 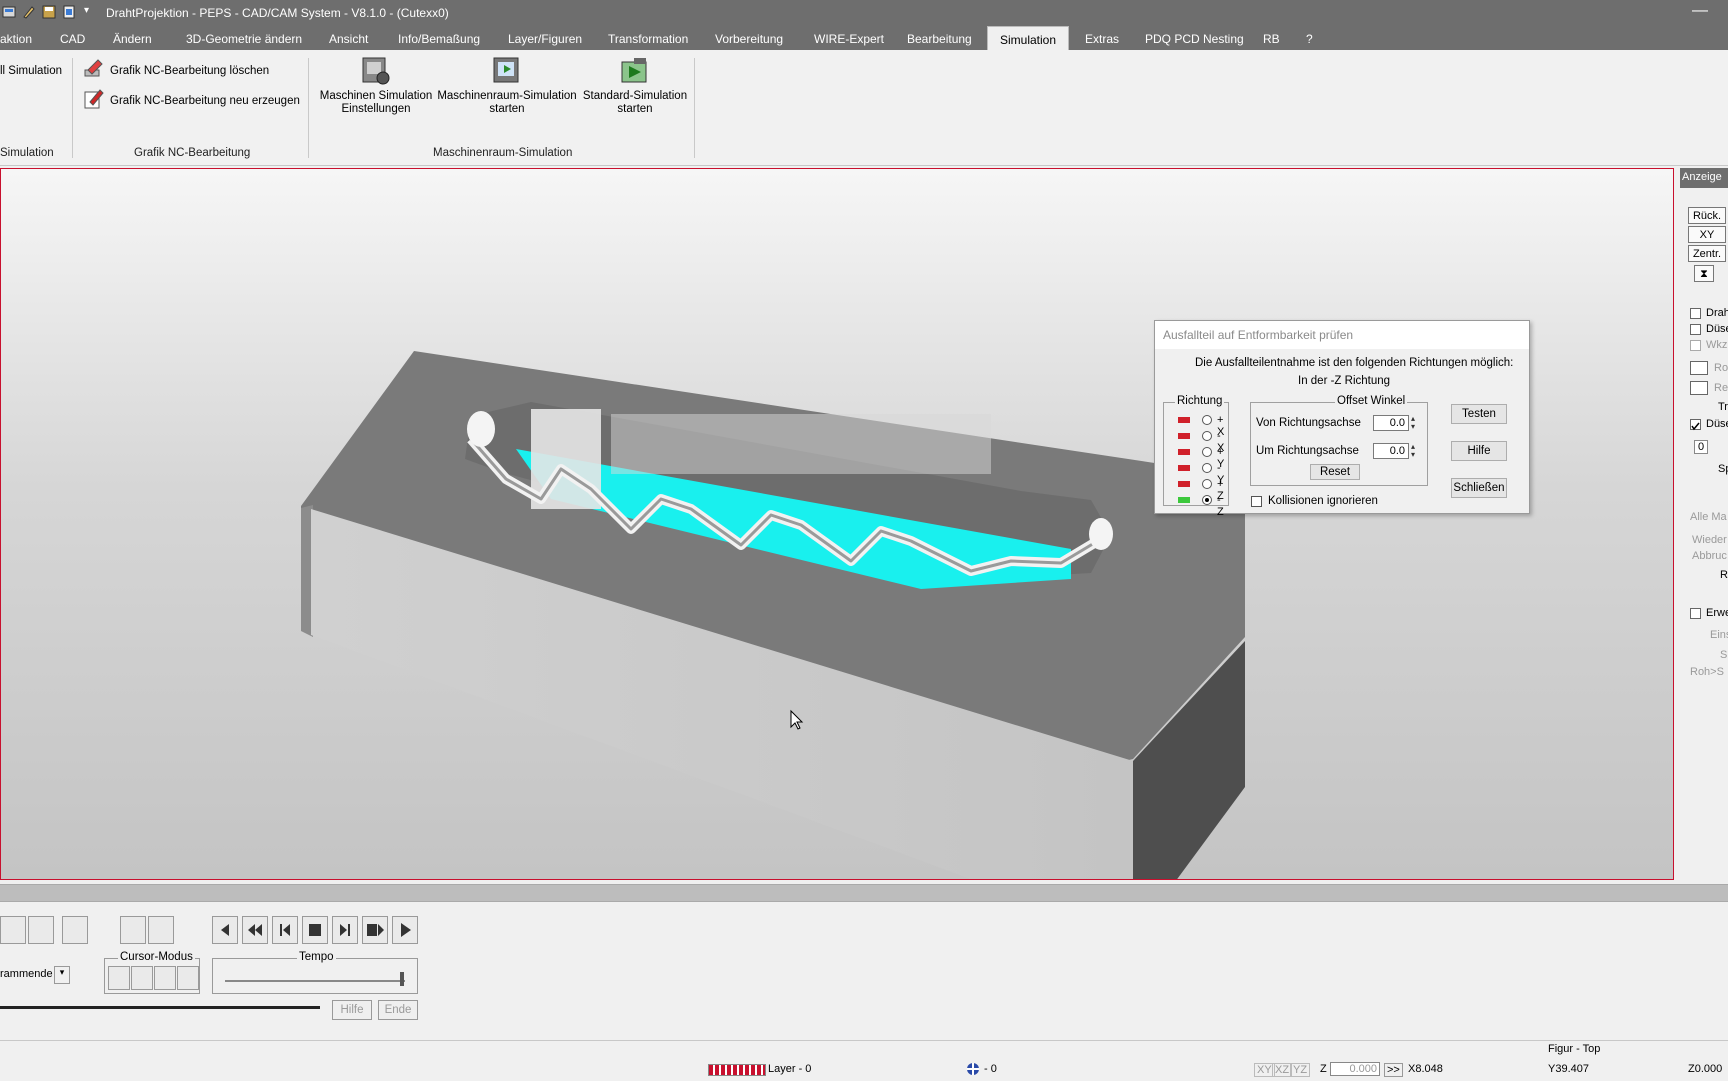 I want to click on tempo-slider-thumb, so click(x=402, y=979).